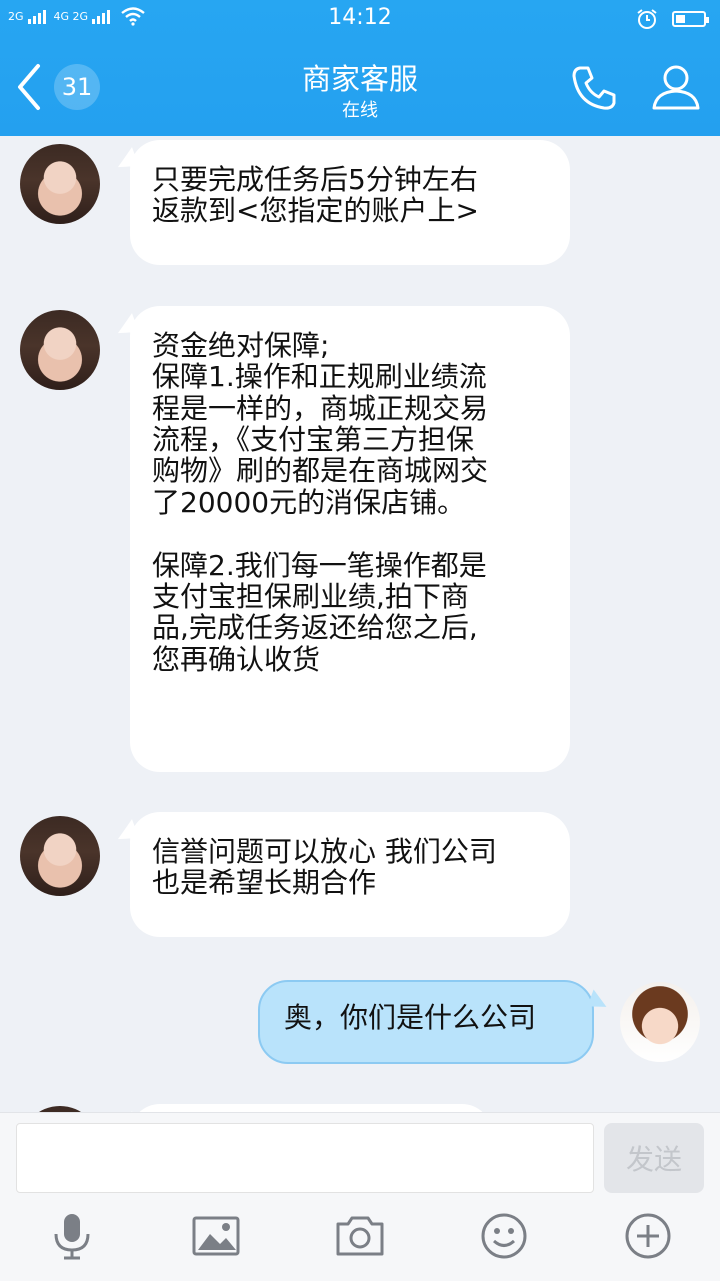 The image size is (720, 1281). Describe the element at coordinates (350, 202) in the screenshot. I see `message-bubble: 只要完成任务后5分钟左右 返款到<您指定的账户上>` at that location.